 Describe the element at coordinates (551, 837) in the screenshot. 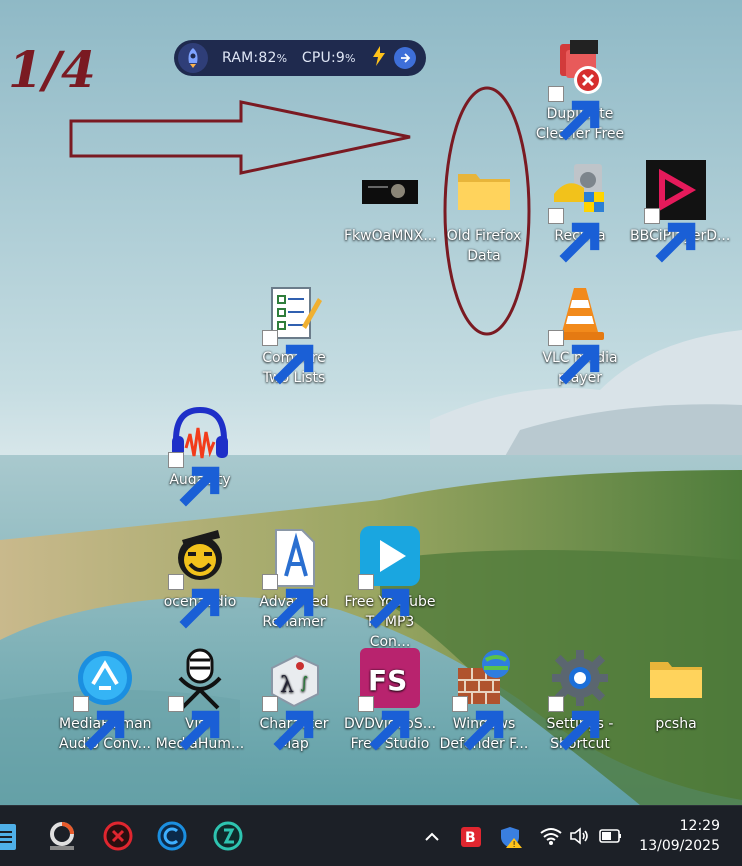

I see `wifi-icon` at that location.